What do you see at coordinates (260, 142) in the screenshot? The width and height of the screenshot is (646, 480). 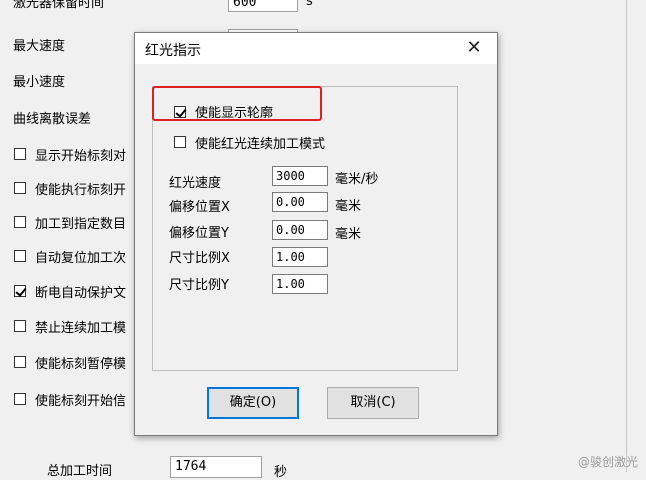 I see `continuous-mode-label: 使能红光连续加工模式` at bounding box center [260, 142].